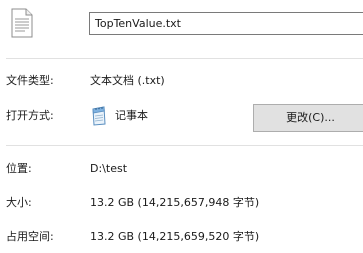  I want to click on size-value: 13.2 GB (14,215,657,948 字节), so click(175, 202).